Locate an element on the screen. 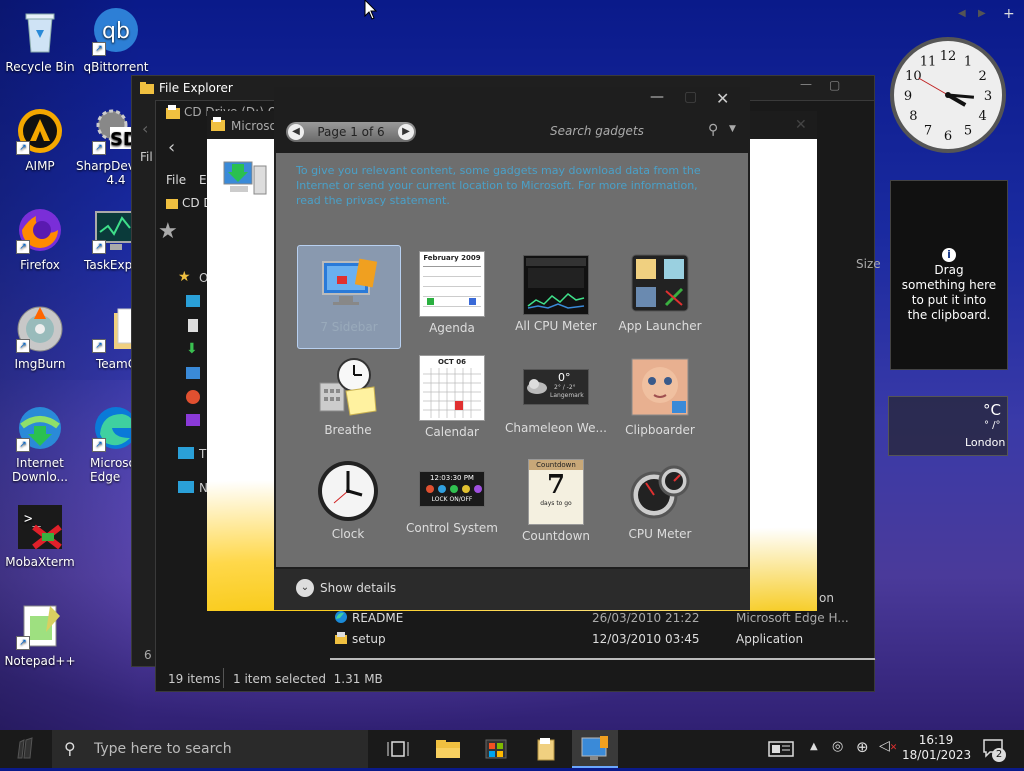  prev-page-button: ◀ is located at coordinates (296, 132).